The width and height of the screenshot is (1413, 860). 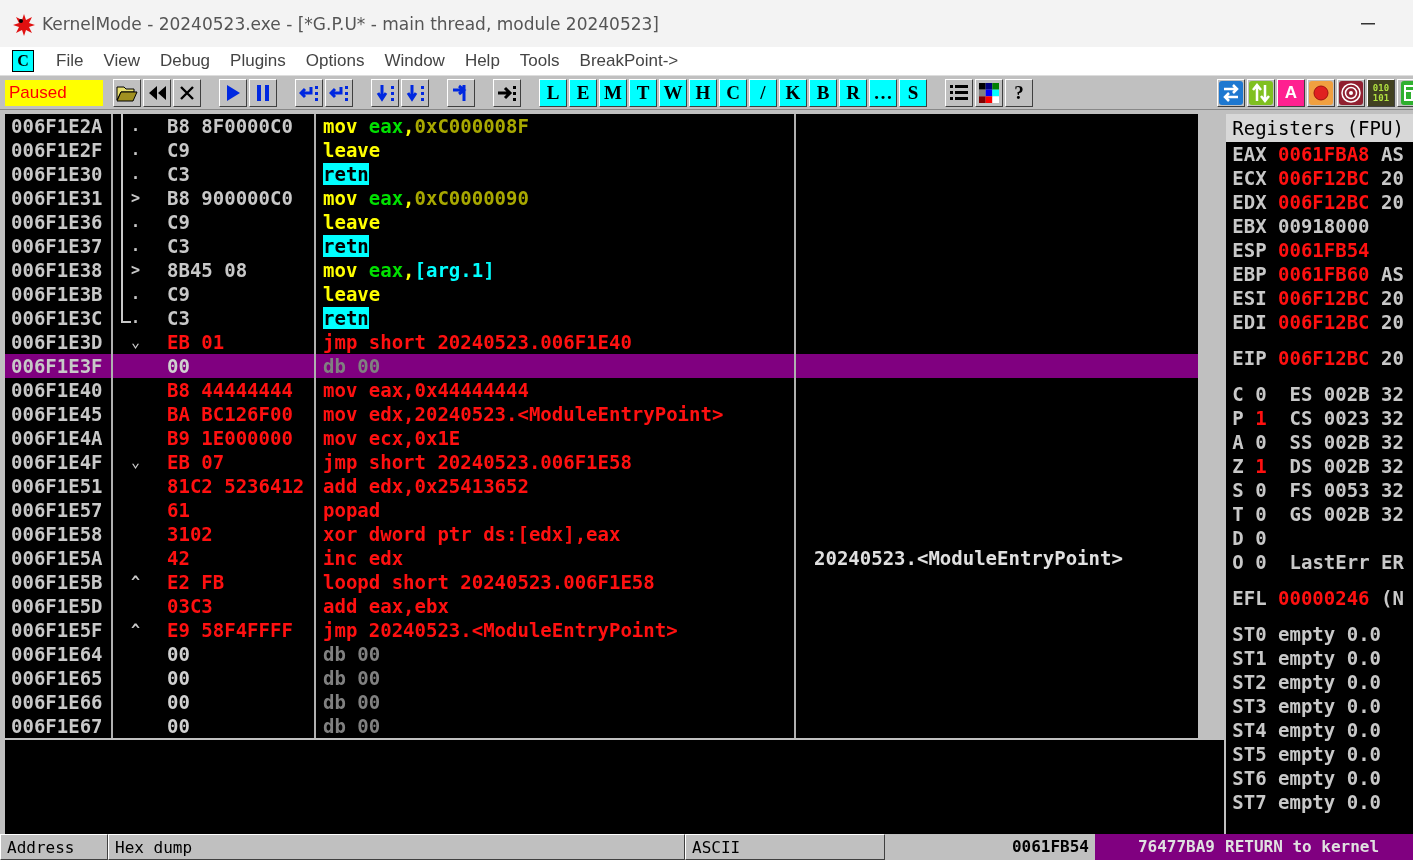 What do you see at coordinates (601, 270) in the screenshot?
I see `disassembly-row: 006F1E38 > 8B45 08 mov eax,[arg.1]` at bounding box center [601, 270].